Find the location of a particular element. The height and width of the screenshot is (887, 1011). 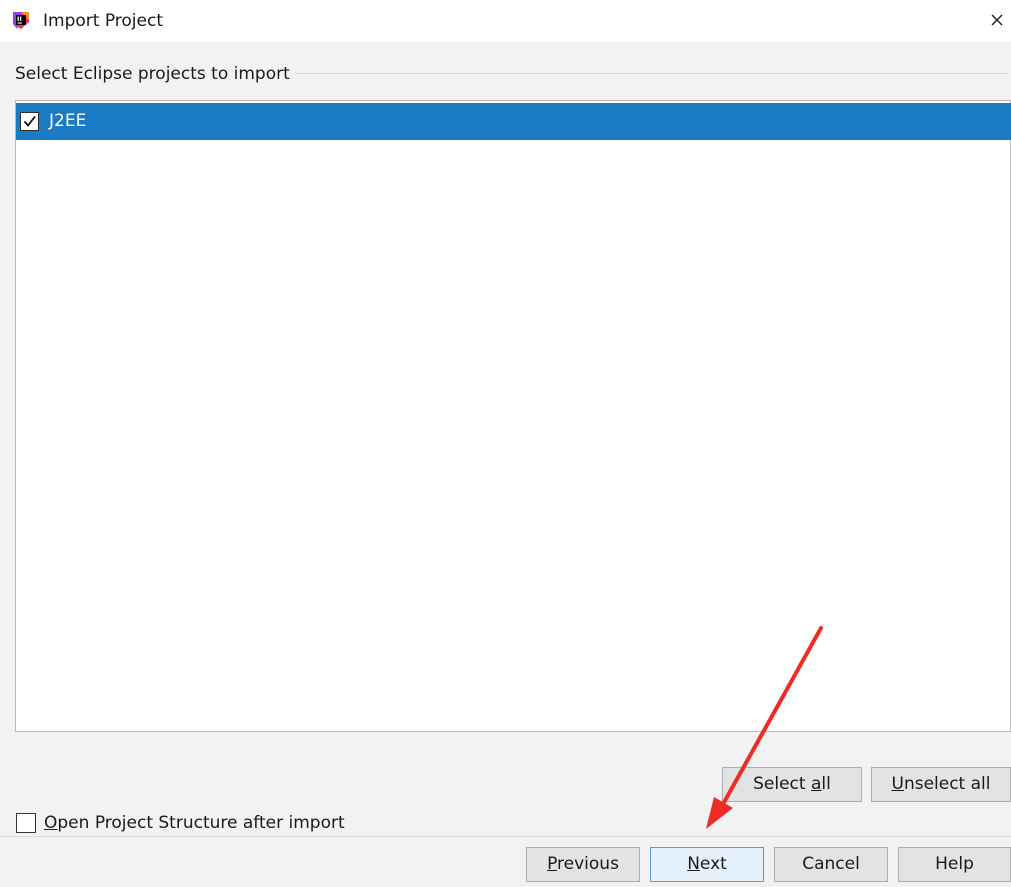

section-label: Select Eclipse projects to import is located at coordinates (155, 74).